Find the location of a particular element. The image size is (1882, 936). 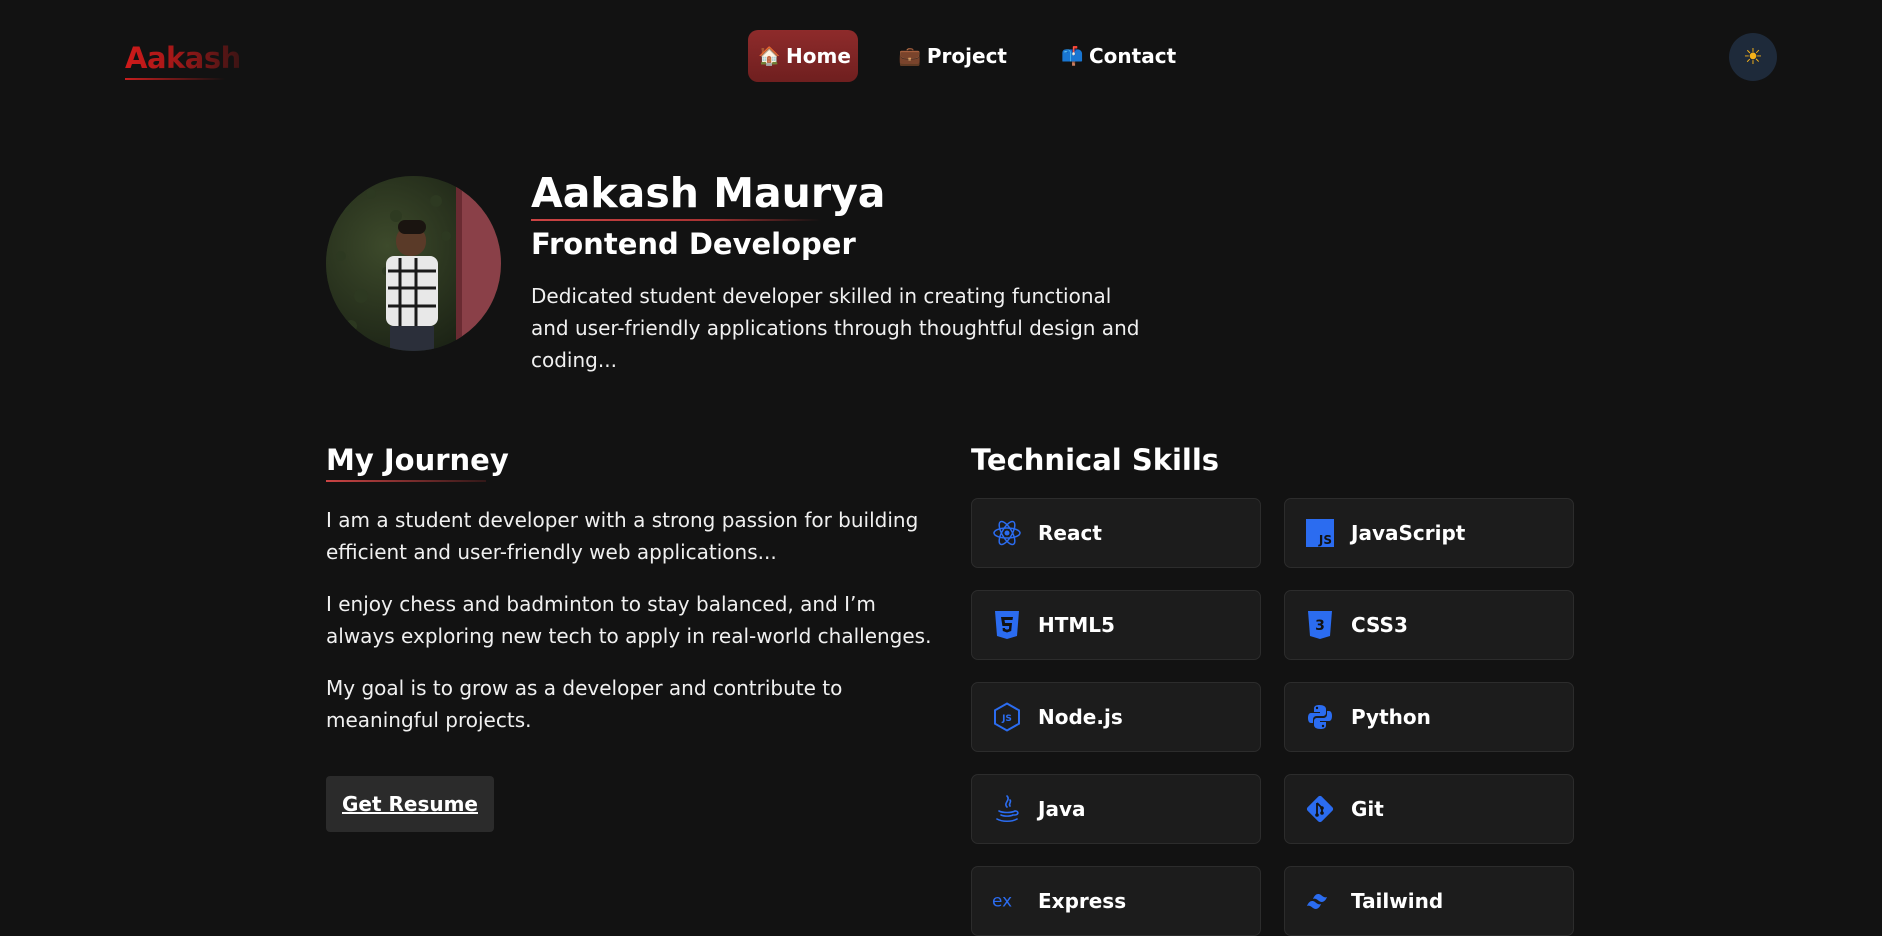

skill-label: Node.js is located at coordinates (1080, 717).